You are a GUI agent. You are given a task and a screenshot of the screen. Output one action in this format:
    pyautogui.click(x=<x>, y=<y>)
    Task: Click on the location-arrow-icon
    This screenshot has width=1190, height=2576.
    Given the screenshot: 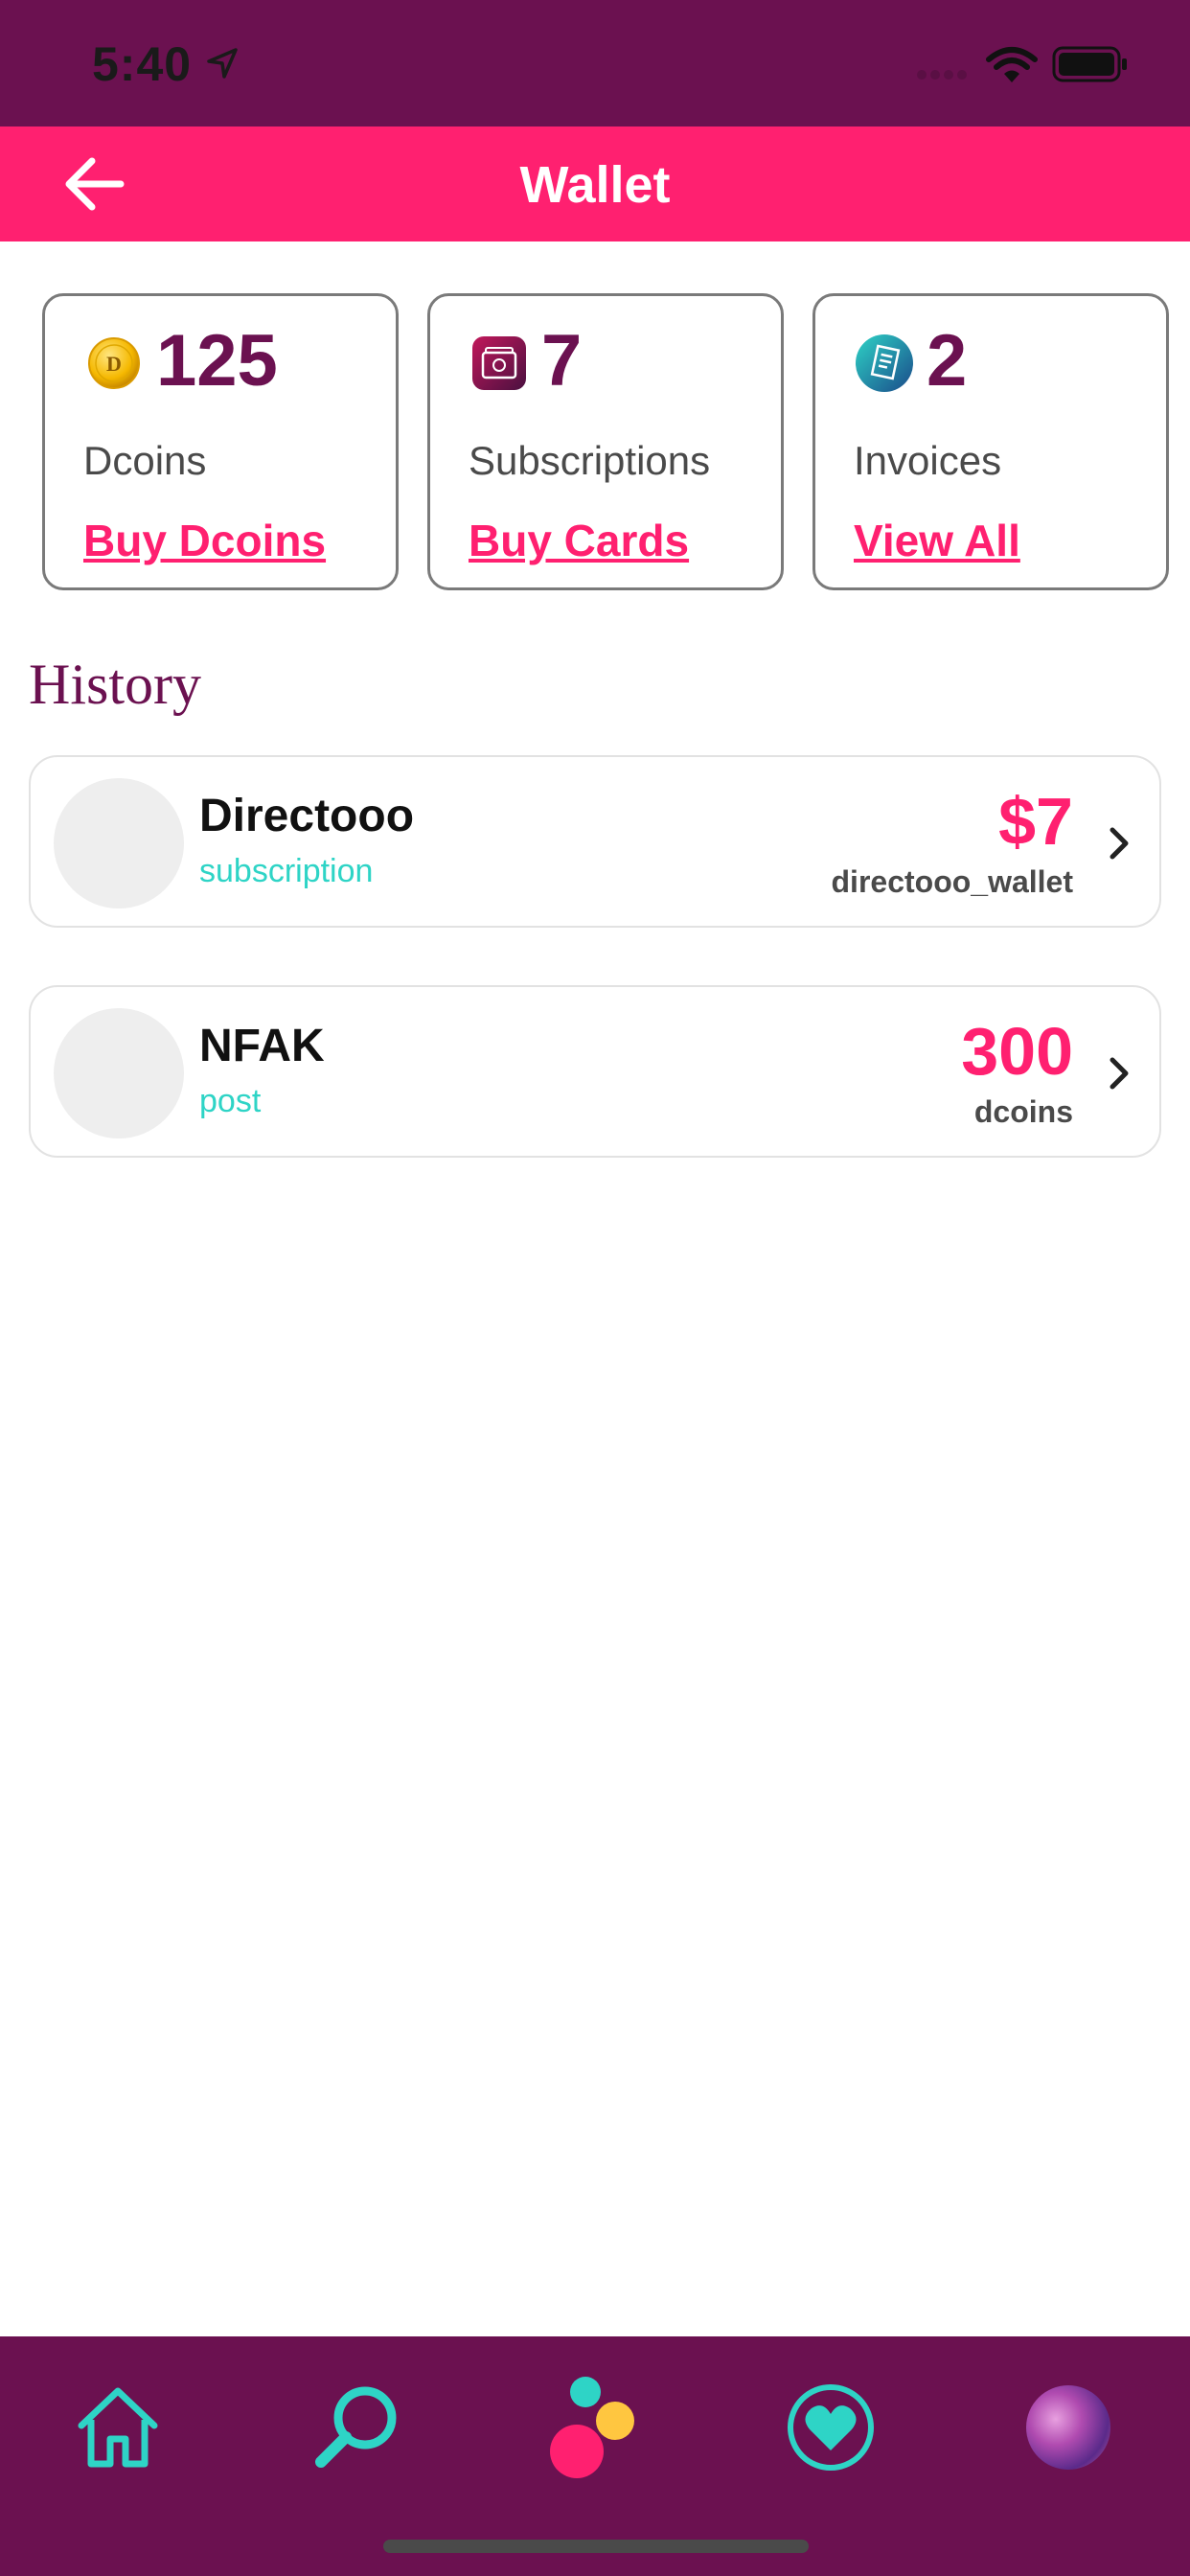 What is the action you would take?
    pyautogui.click(x=222, y=63)
    